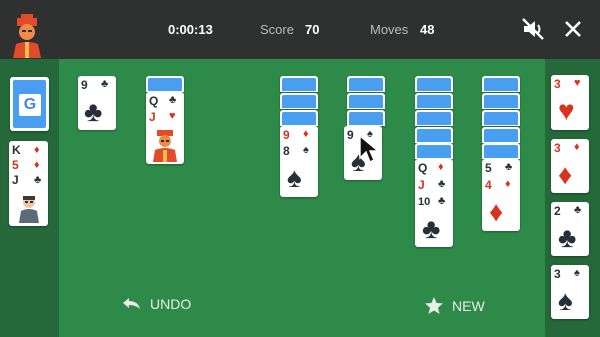 The image size is (600, 337). I want to click on waste-card-king: K ♦ 5 ♦ J ♣, so click(28, 183).